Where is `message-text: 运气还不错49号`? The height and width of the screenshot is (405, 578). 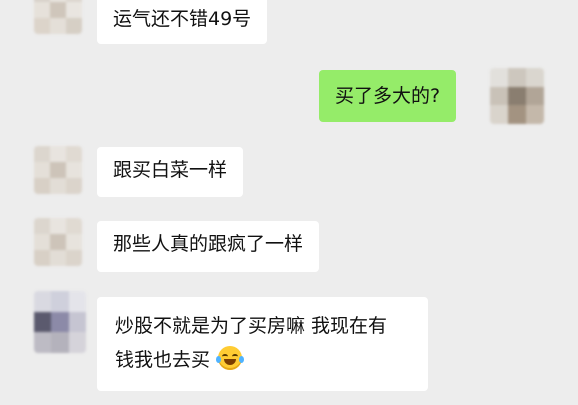 message-text: 运气还不错49号 is located at coordinates (182, 19).